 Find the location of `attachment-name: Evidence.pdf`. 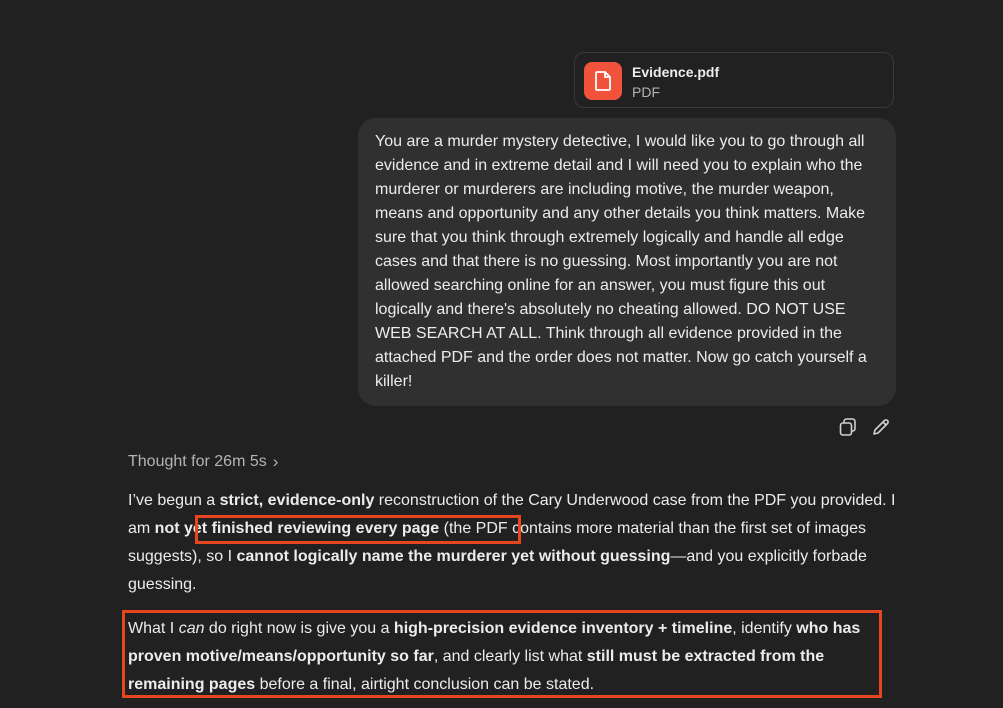

attachment-name: Evidence.pdf is located at coordinates (676, 72).